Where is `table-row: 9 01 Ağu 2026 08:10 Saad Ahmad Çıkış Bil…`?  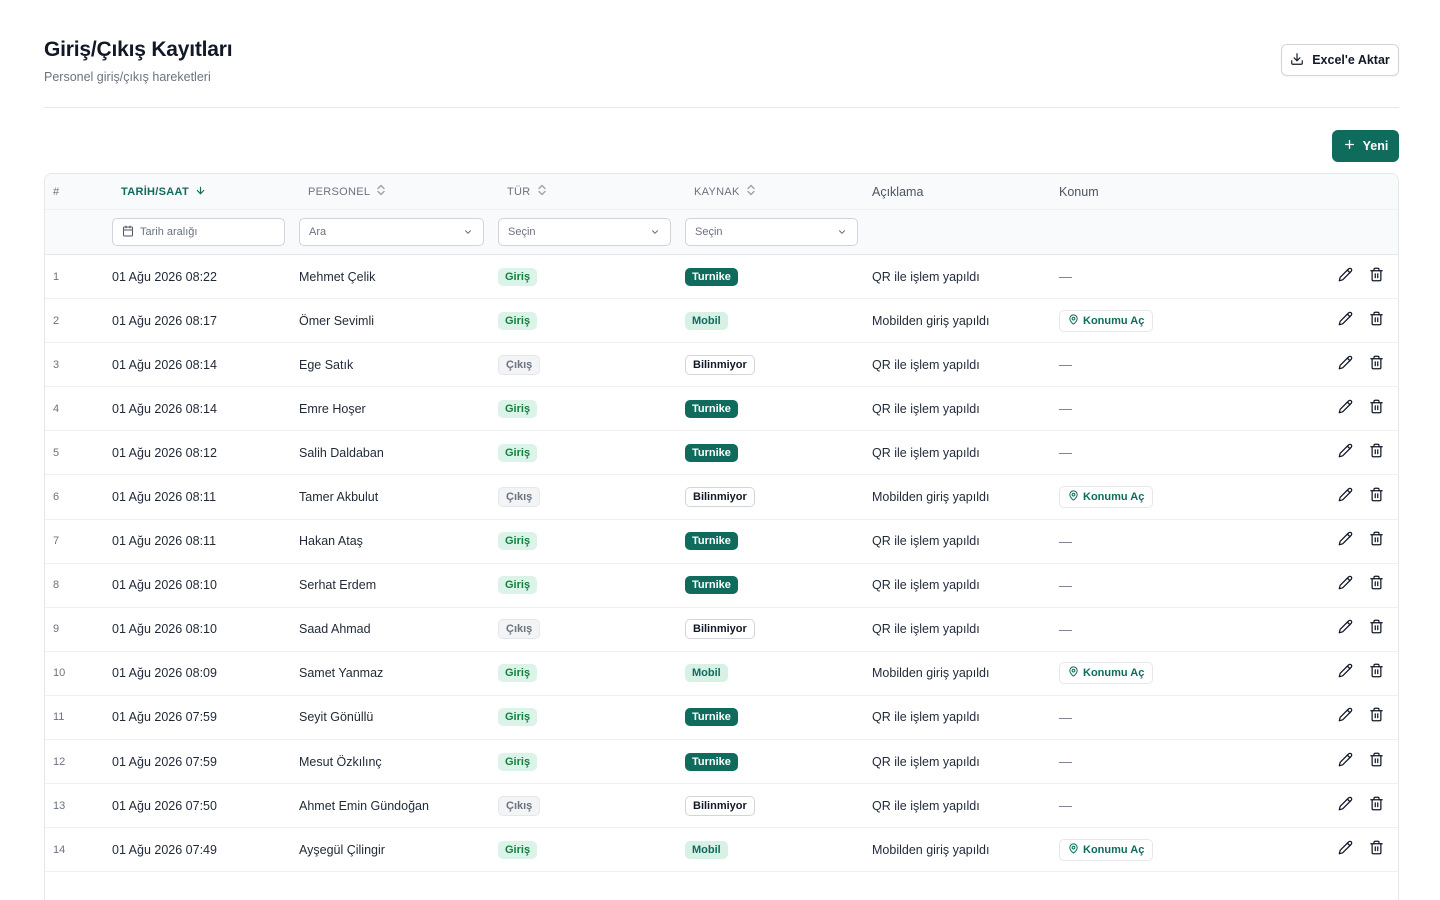
table-row: 9 01 Ağu 2026 08:10 Saad Ahmad Çıkış Bil… is located at coordinates (721, 630).